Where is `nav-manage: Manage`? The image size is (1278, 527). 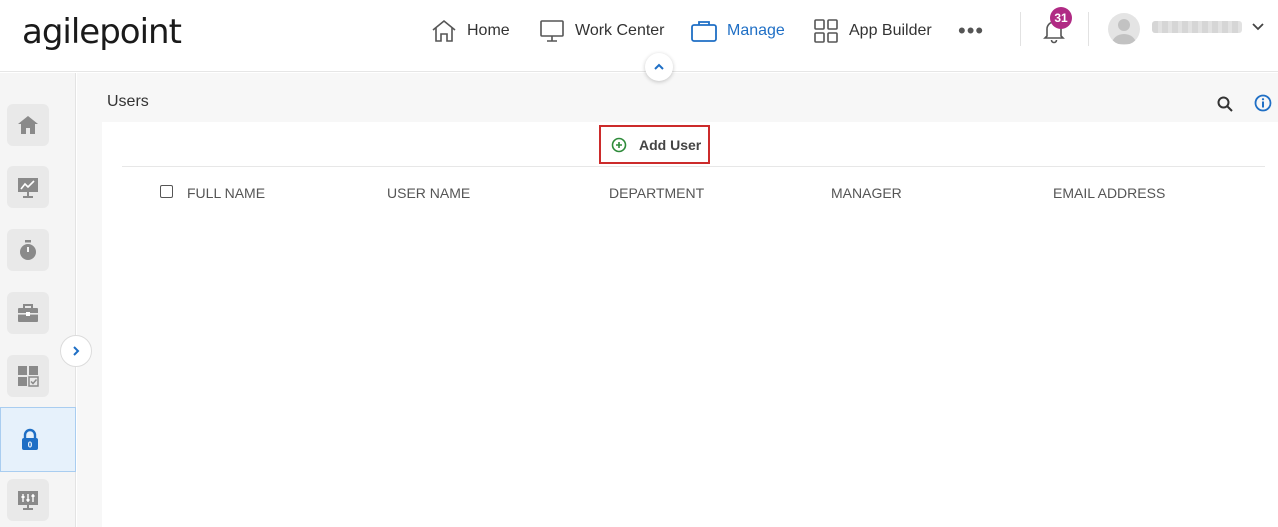
nav-manage: Manage is located at coordinates (737, 31).